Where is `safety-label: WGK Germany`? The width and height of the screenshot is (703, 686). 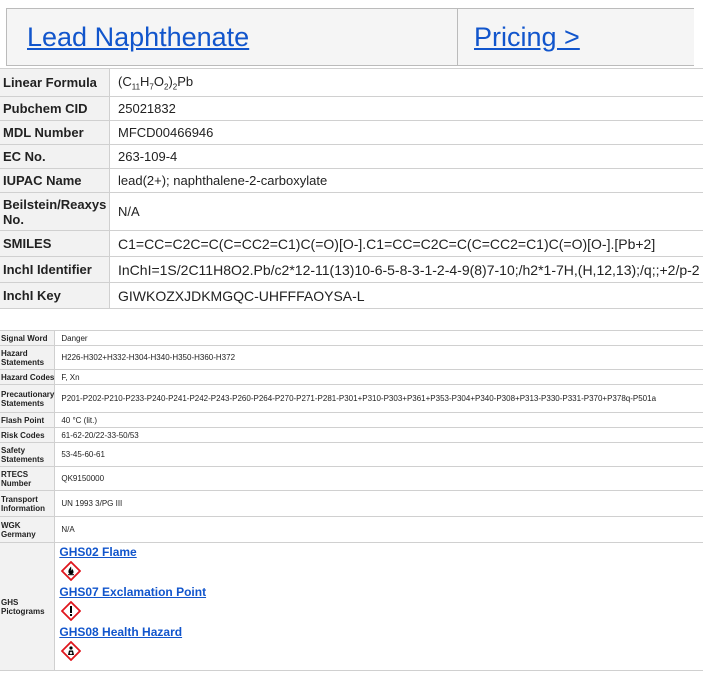 safety-label: WGK Germany is located at coordinates (28, 529).